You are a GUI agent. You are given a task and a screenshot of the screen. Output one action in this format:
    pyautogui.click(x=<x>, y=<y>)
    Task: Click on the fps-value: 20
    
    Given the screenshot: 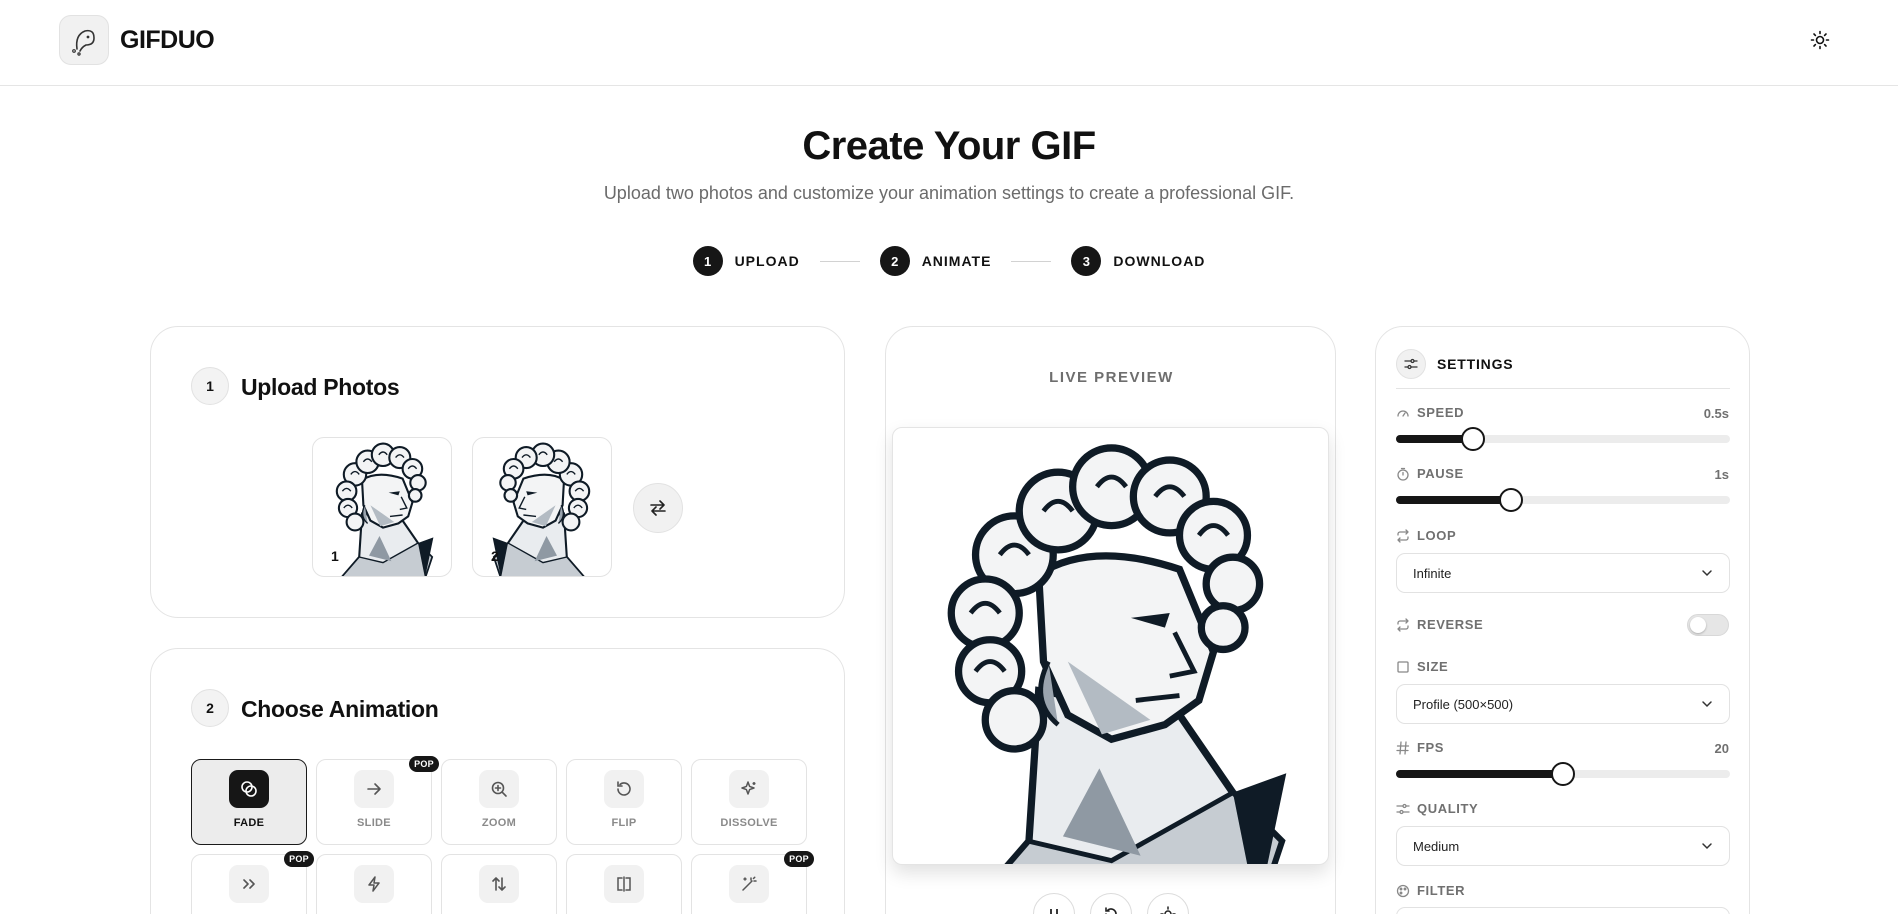 What is the action you would take?
    pyautogui.click(x=1721, y=748)
    